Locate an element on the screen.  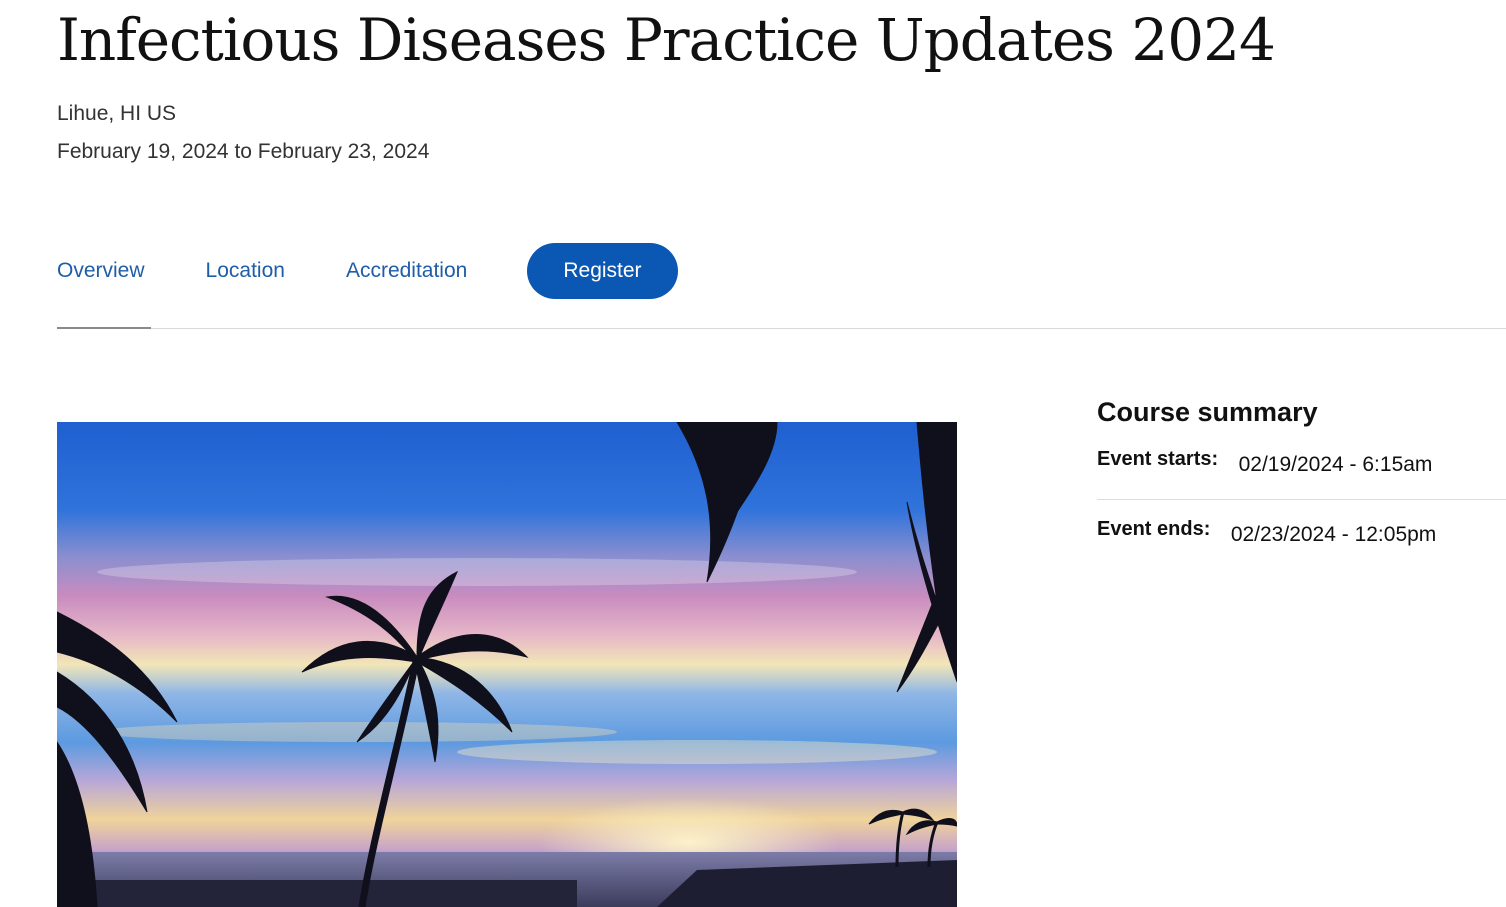
event-dates: February 19, 2024 to February 23, 2024 is located at coordinates (243, 151).